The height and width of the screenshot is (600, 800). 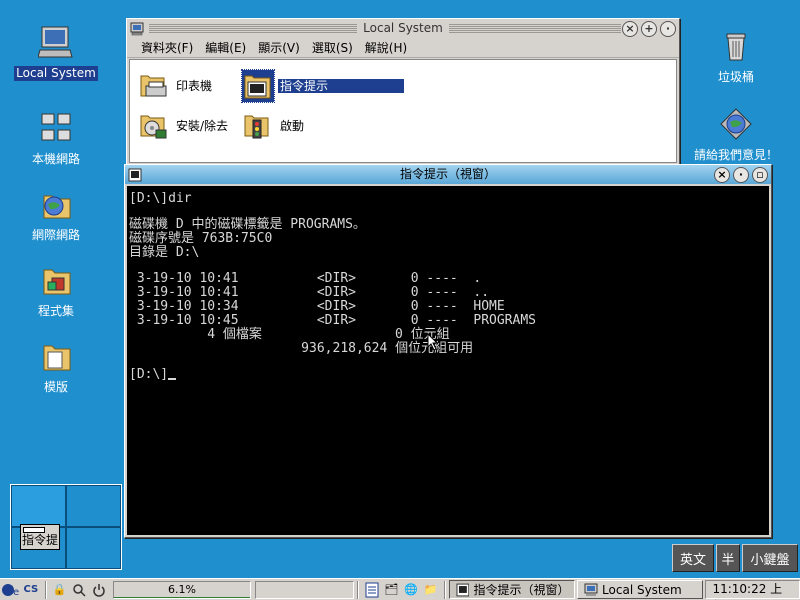 I want to click on task-button-local-system: Local System, so click(x=640, y=589).